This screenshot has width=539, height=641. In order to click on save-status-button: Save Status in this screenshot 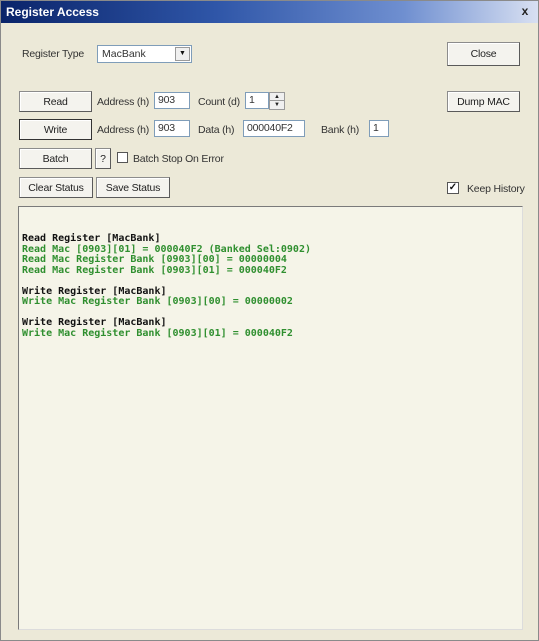, I will do `click(133, 187)`.